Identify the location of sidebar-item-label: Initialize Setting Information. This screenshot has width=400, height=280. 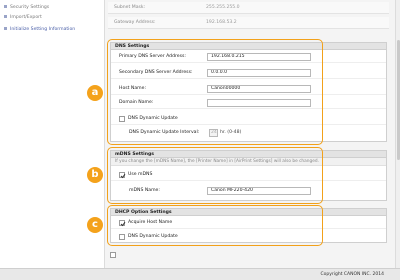
(43, 29).